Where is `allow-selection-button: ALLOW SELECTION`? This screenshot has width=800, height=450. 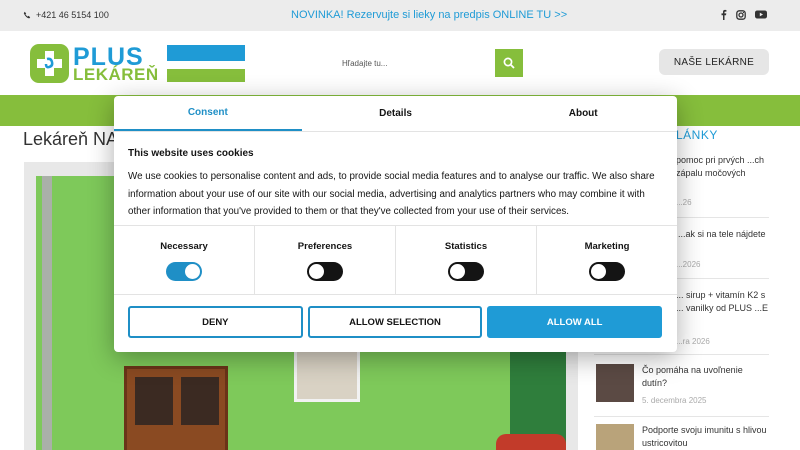 allow-selection-button: ALLOW SELECTION is located at coordinates (395, 322).